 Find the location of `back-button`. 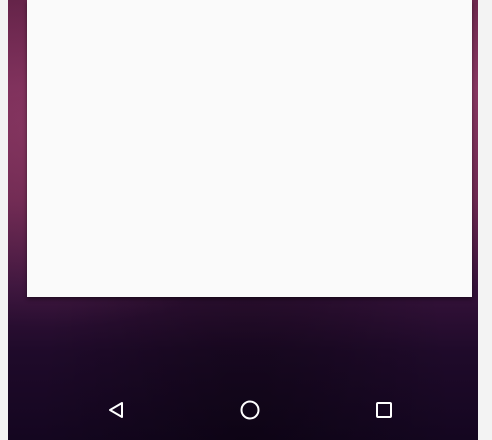

back-button is located at coordinates (116, 410).